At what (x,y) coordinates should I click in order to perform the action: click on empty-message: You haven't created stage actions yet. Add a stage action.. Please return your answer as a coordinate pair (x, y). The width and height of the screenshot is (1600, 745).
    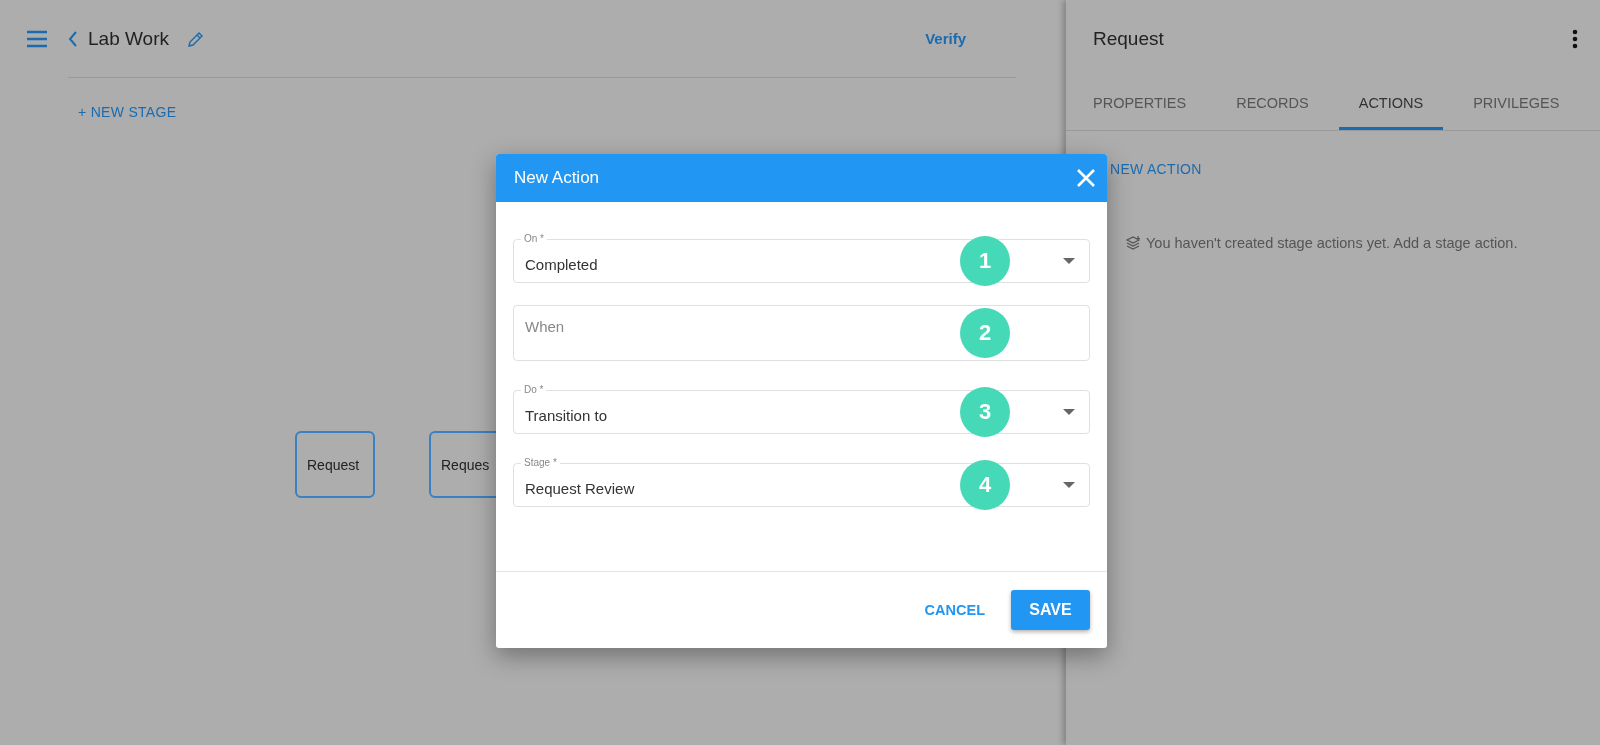
    Looking at the image, I should click on (1332, 243).